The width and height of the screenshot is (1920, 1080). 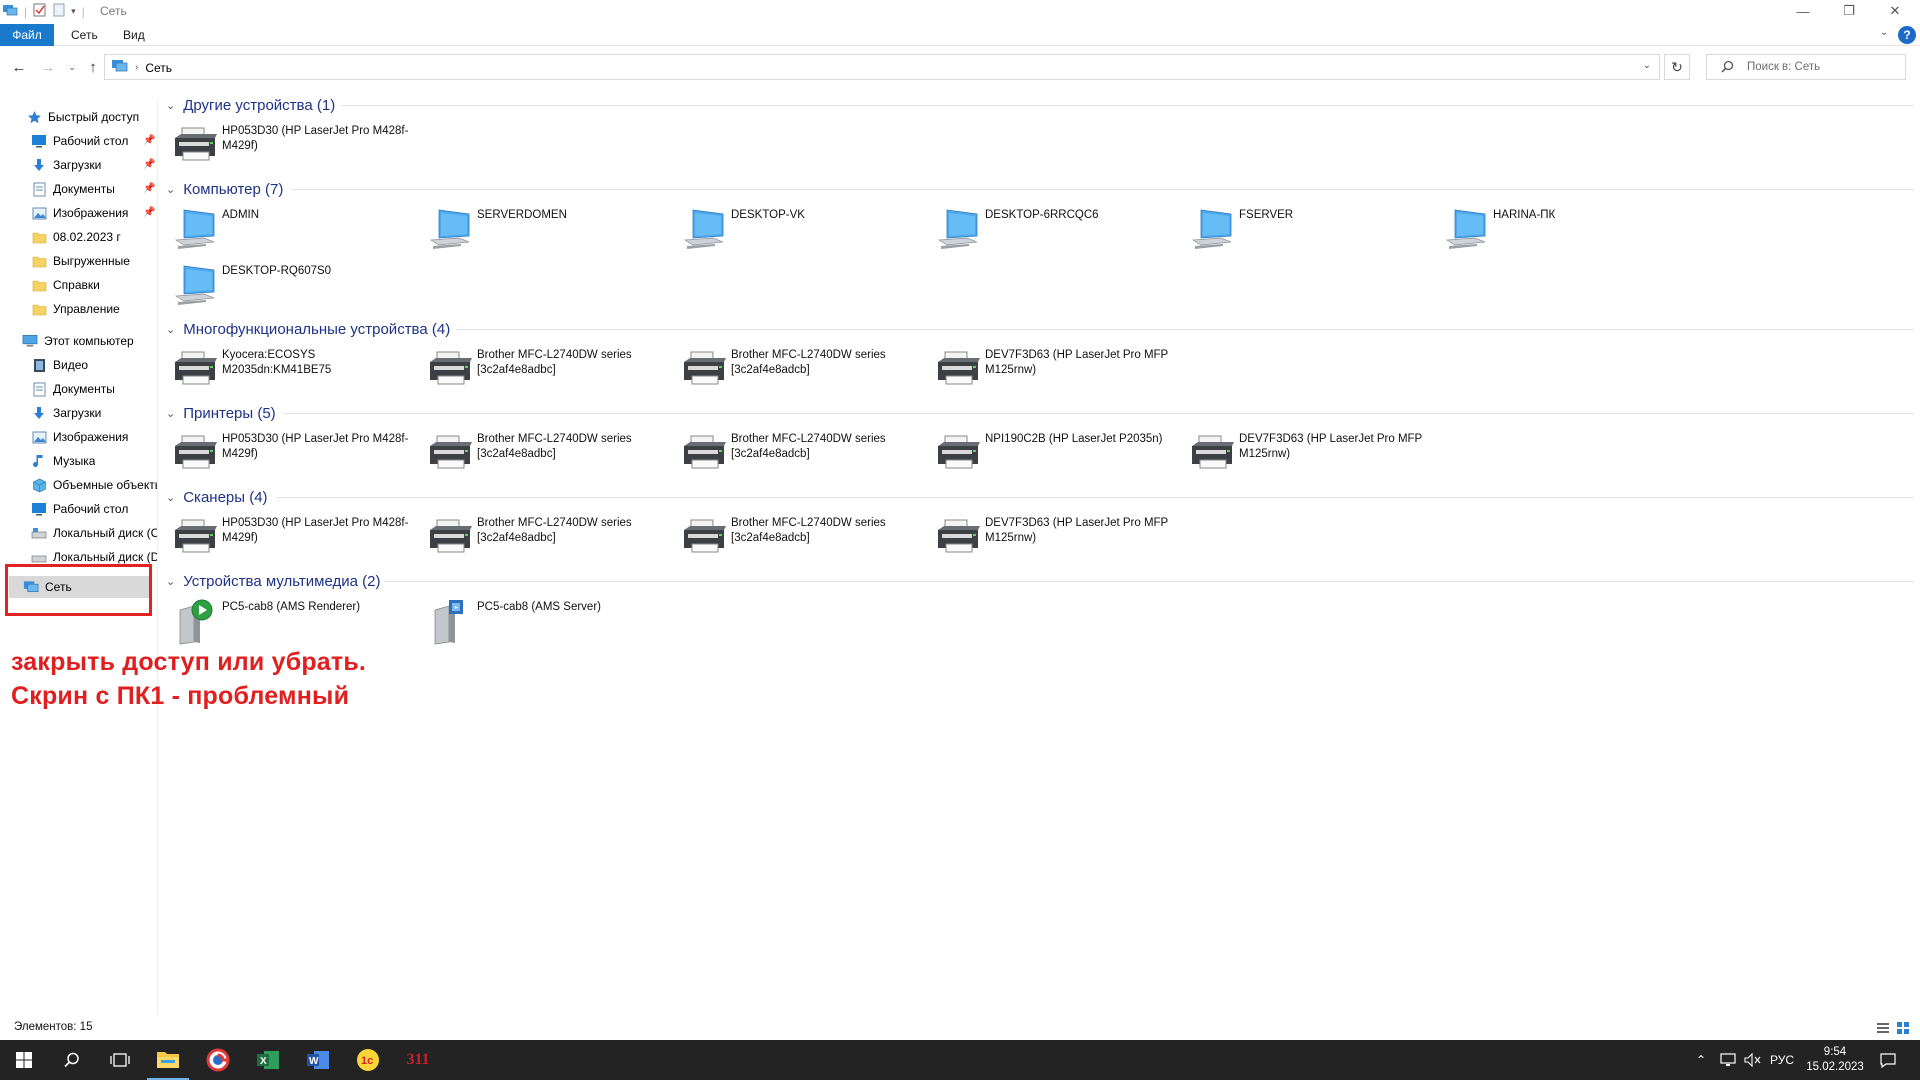 I want to click on sidebar-item-this-pc: Этот компьютер, so click(x=78, y=341).